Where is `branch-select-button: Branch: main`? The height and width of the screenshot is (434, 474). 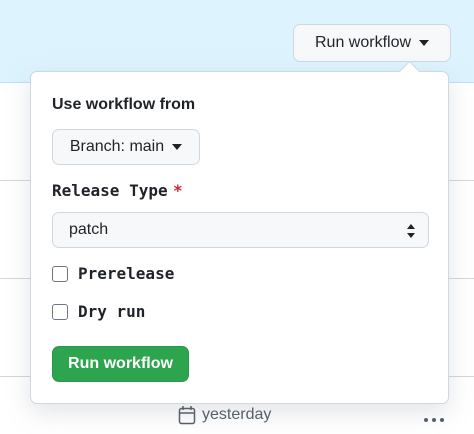
branch-select-button: Branch: main is located at coordinates (126, 147).